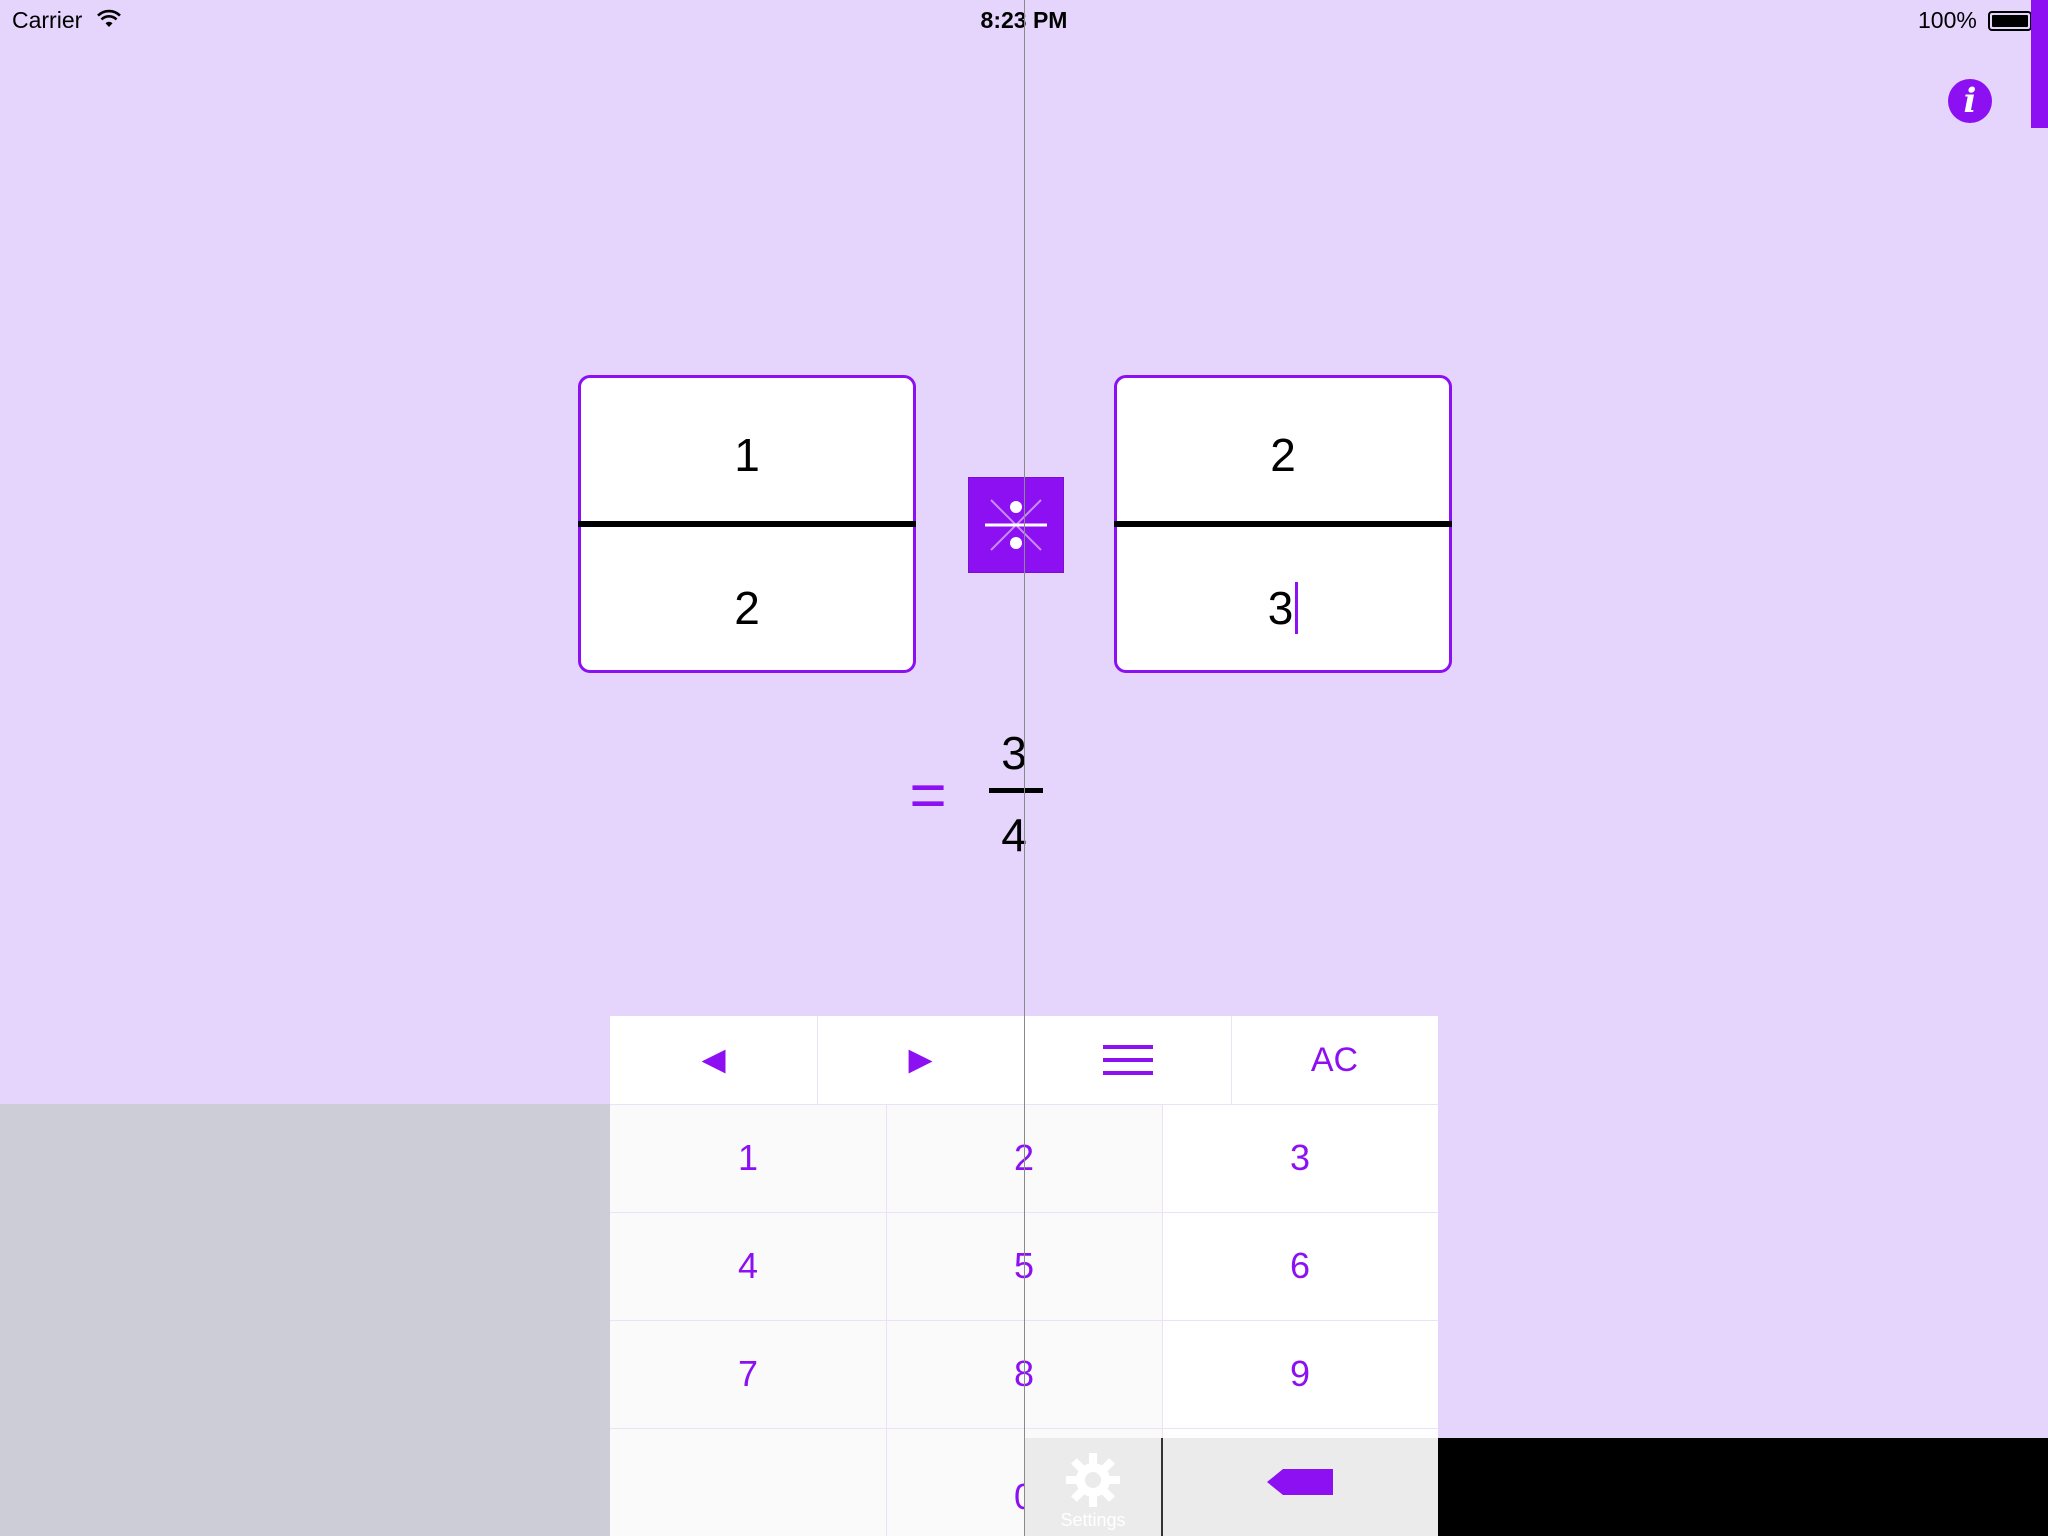  What do you see at coordinates (1093, 1480) in the screenshot?
I see `gear-icon` at bounding box center [1093, 1480].